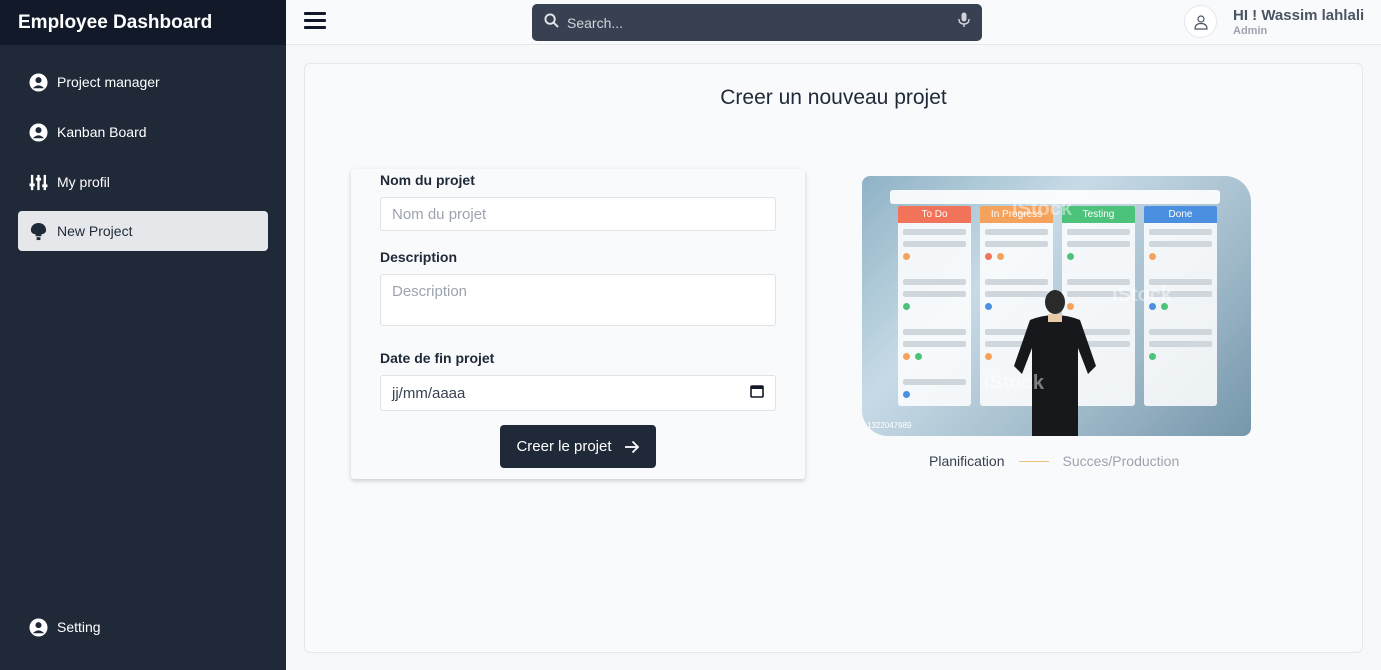 The height and width of the screenshot is (670, 1381). Describe the element at coordinates (108, 82) in the screenshot. I see `sidebar-item-label: Project manager` at that location.